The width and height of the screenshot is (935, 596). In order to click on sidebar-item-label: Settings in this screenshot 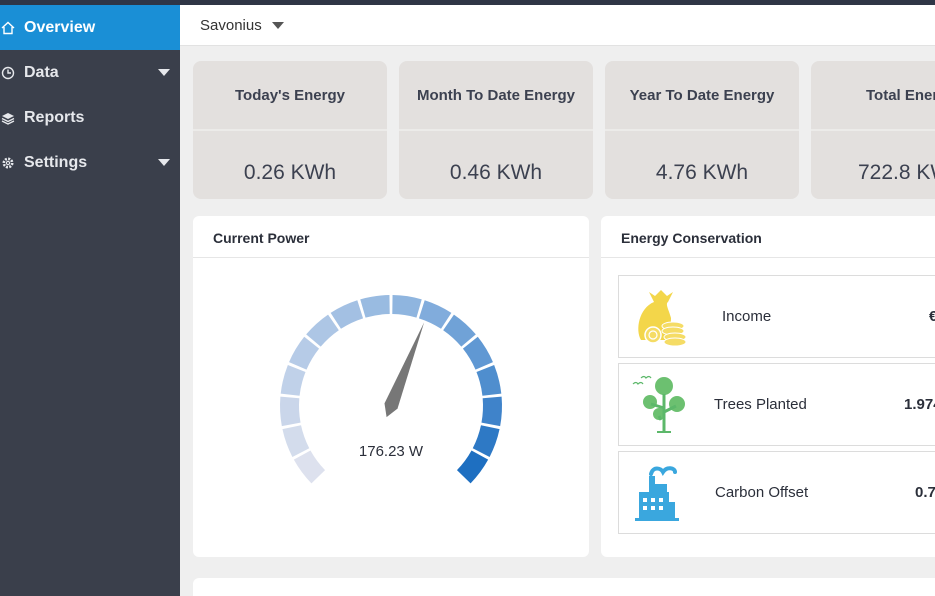, I will do `click(56, 162)`.